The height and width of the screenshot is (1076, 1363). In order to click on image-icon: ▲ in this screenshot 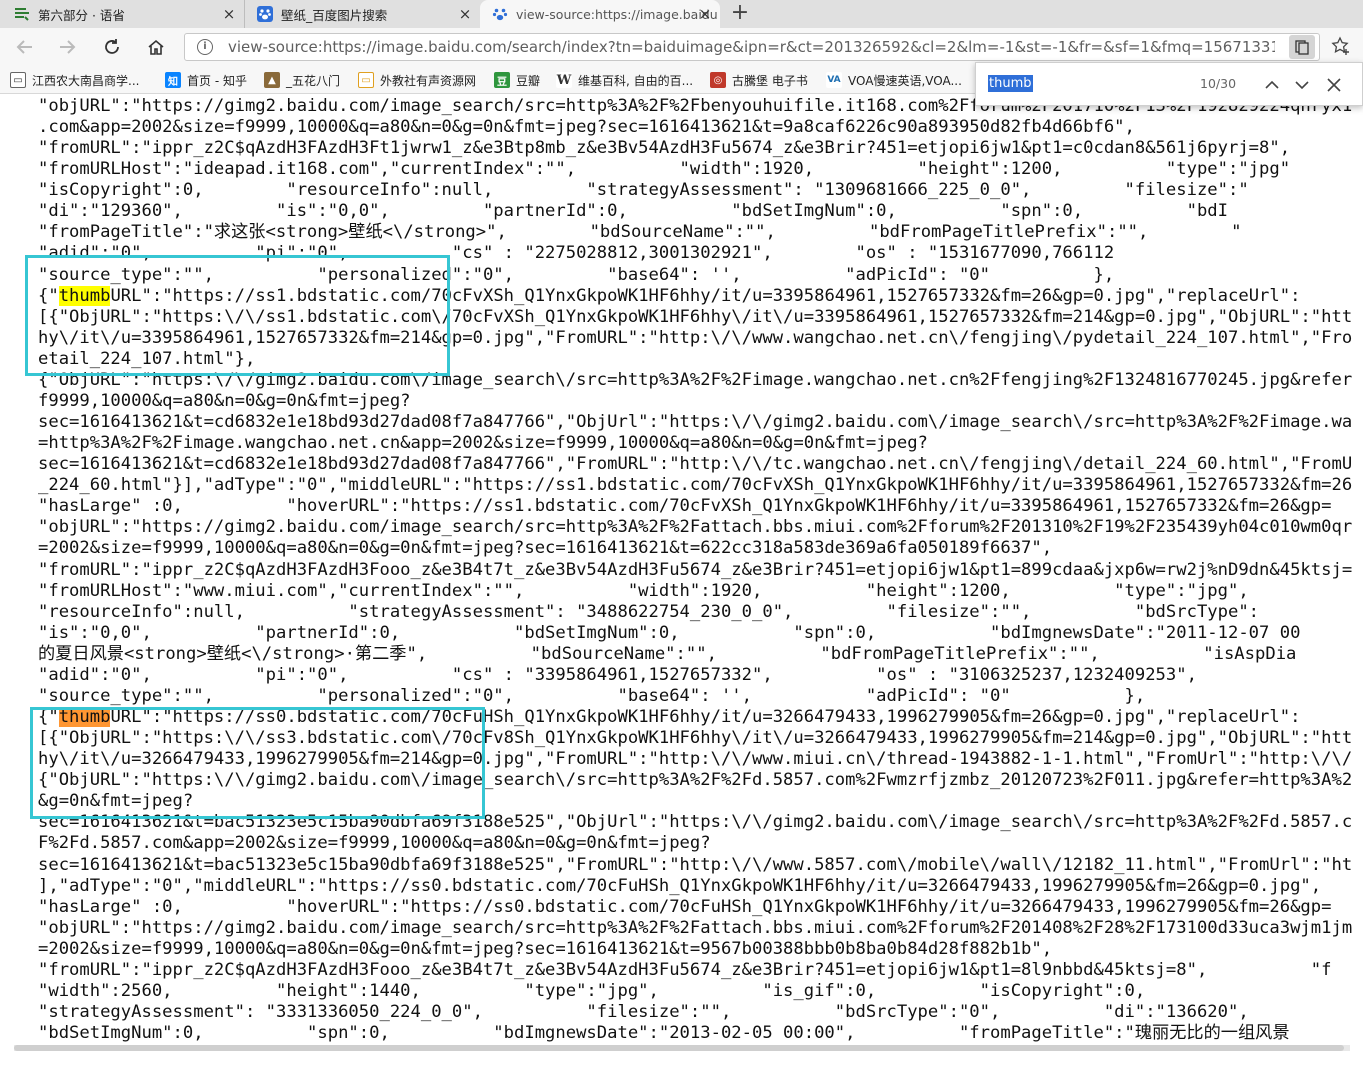, I will do `click(272, 80)`.